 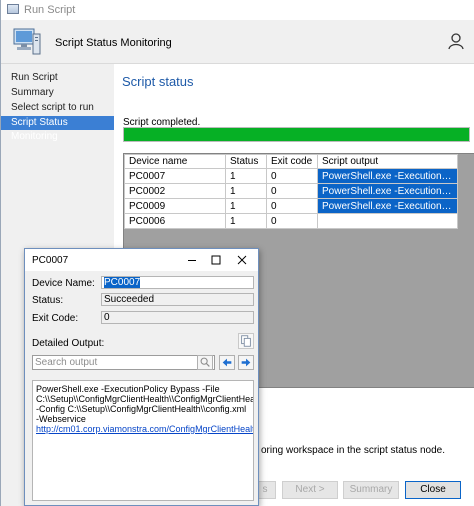 I want to click on window-icon, so click(x=13, y=9).